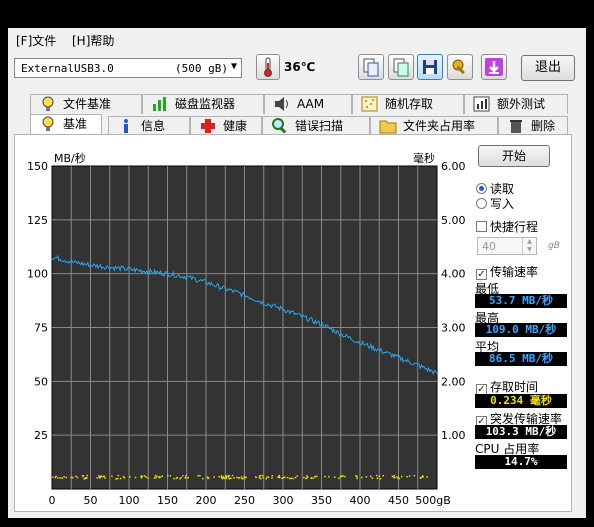 The width and height of the screenshot is (594, 527). Describe the element at coordinates (360, 500) in the screenshot. I see `x-tick-label: 400` at that location.